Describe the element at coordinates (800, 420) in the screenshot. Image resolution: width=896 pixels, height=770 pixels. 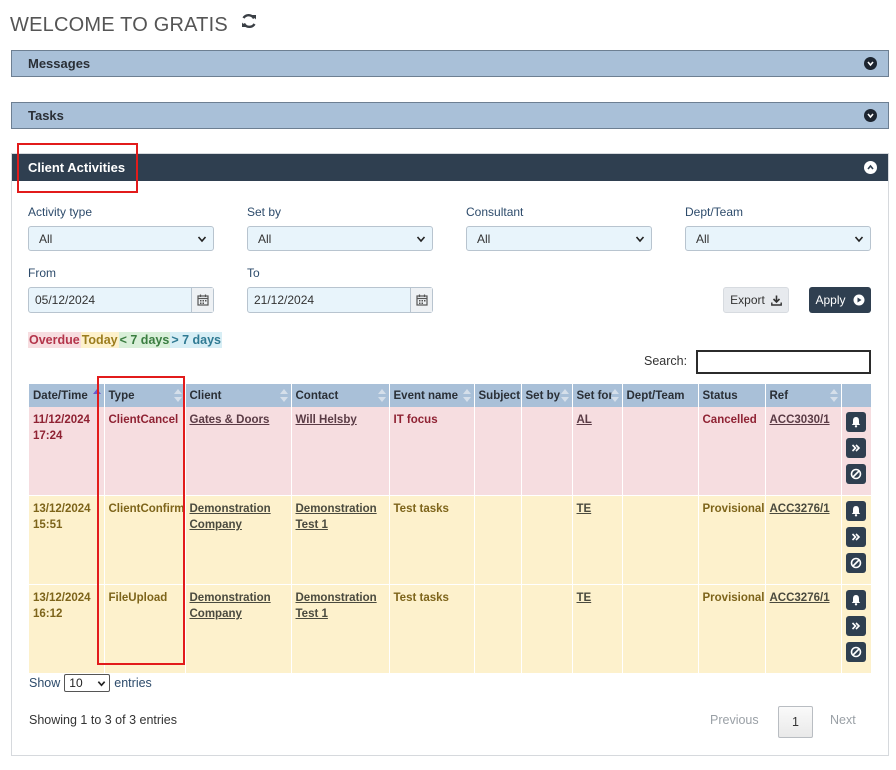
I see `ref-link: ACC3030/1` at that location.